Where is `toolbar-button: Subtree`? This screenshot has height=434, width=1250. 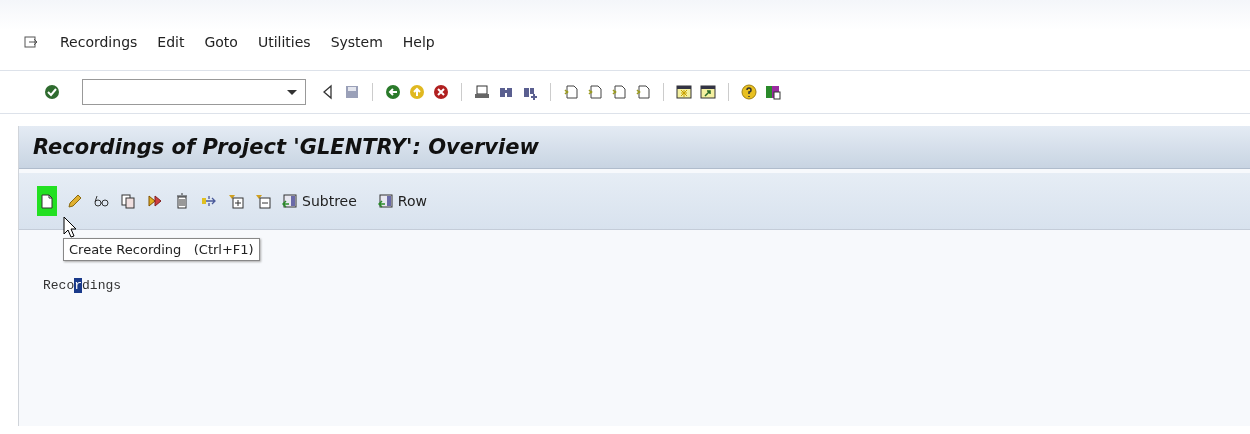
toolbar-button: Subtree is located at coordinates (319, 201).